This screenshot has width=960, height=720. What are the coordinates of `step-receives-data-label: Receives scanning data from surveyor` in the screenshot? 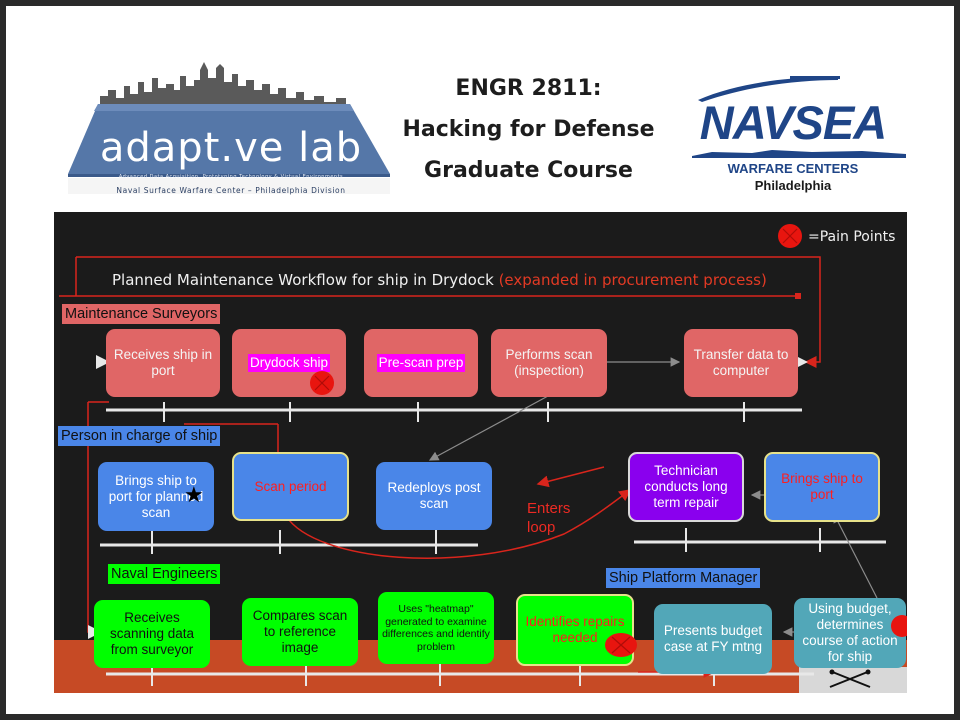 It's located at (152, 633).